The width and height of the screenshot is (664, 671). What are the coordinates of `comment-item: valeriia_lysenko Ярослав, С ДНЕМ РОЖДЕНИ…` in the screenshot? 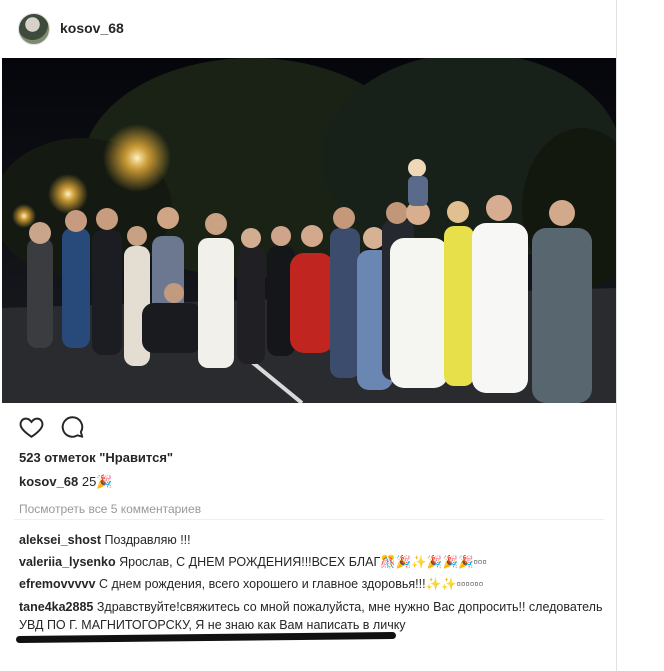 It's located at (316, 562).